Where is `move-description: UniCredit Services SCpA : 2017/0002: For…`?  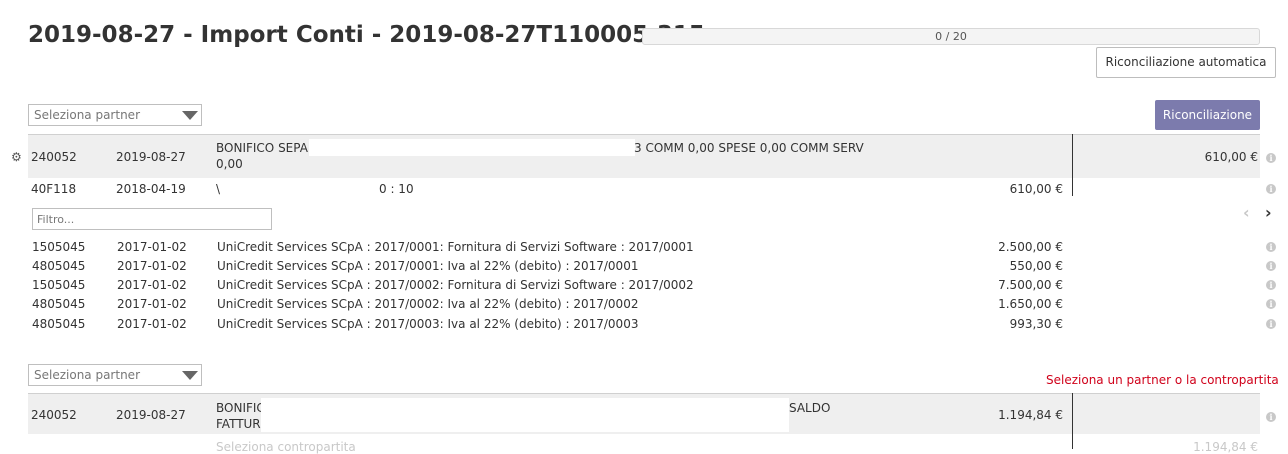 move-description: UniCredit Services SCpA : 2017/0002: For… is located at coordinates (455, 285).